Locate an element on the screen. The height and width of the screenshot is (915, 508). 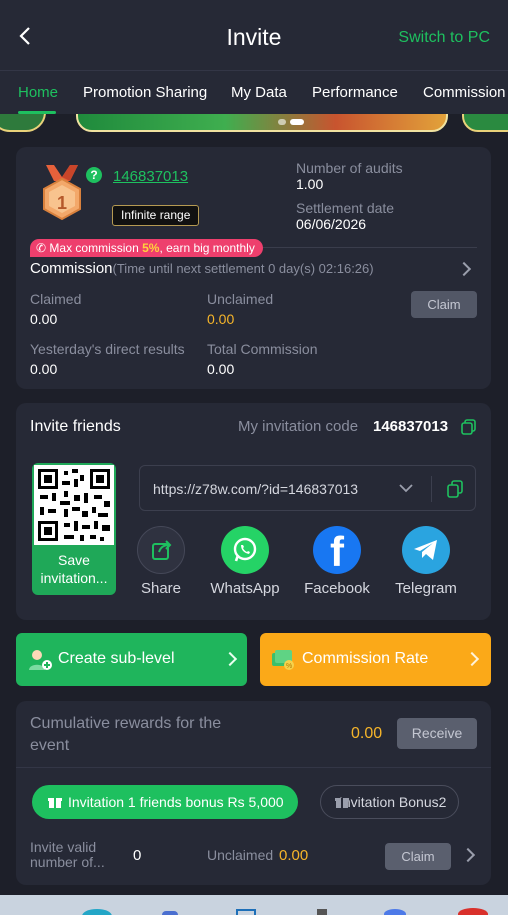
add-user-icon is located at coordinates (40, 660).